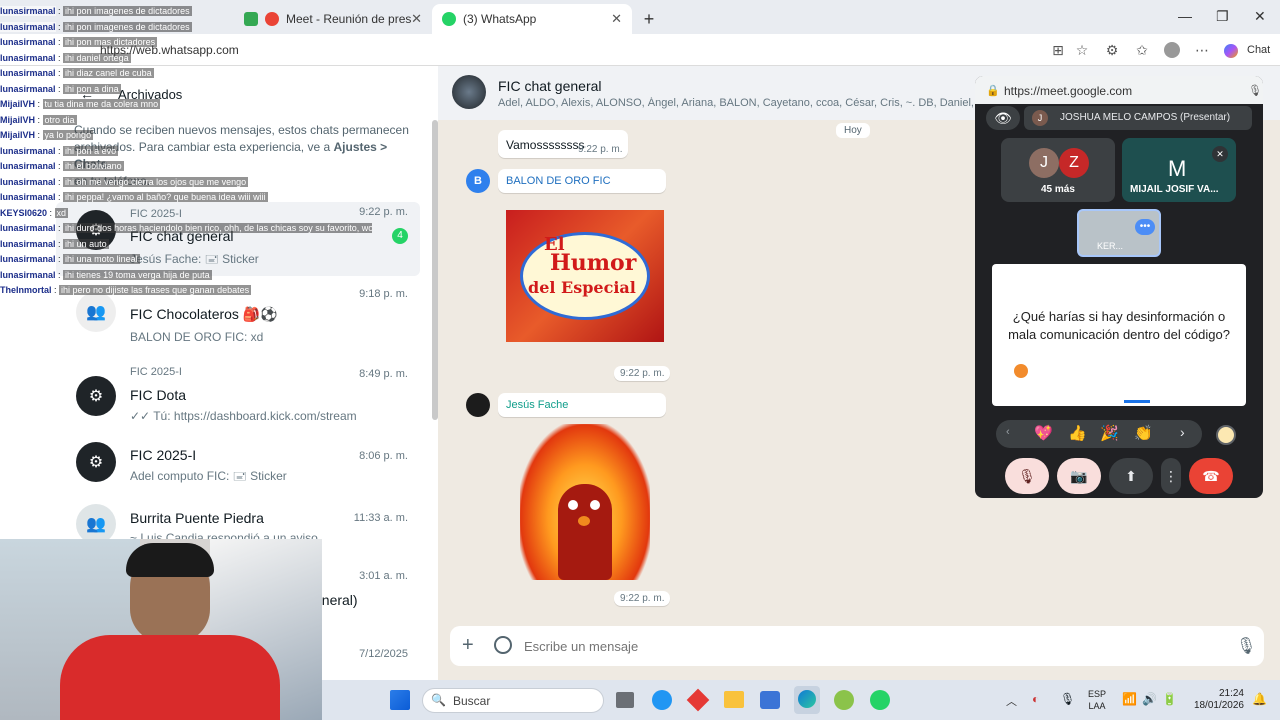 The height and width of the screenshot is (720, 1280). I want to click on emoji-icon, so click(503, 645).